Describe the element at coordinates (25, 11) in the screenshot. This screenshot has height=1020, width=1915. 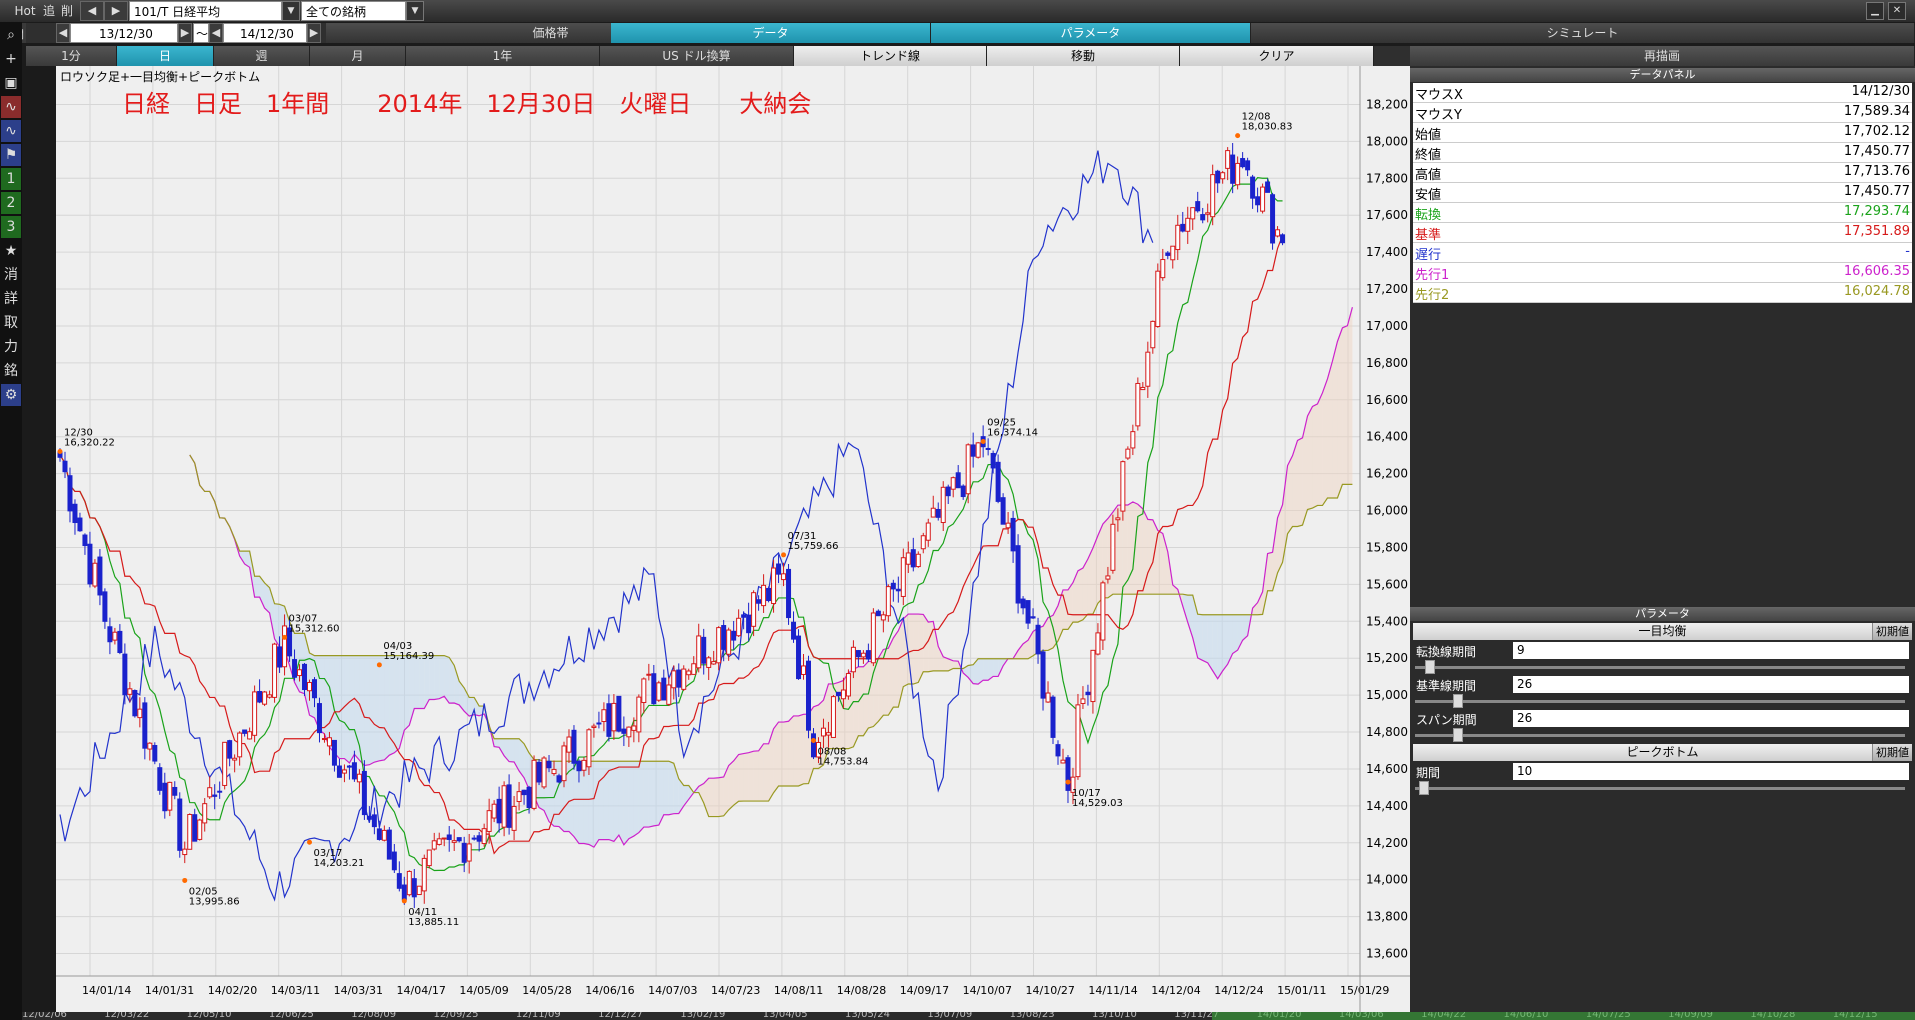
I see `hot-button: Hot` at that location.